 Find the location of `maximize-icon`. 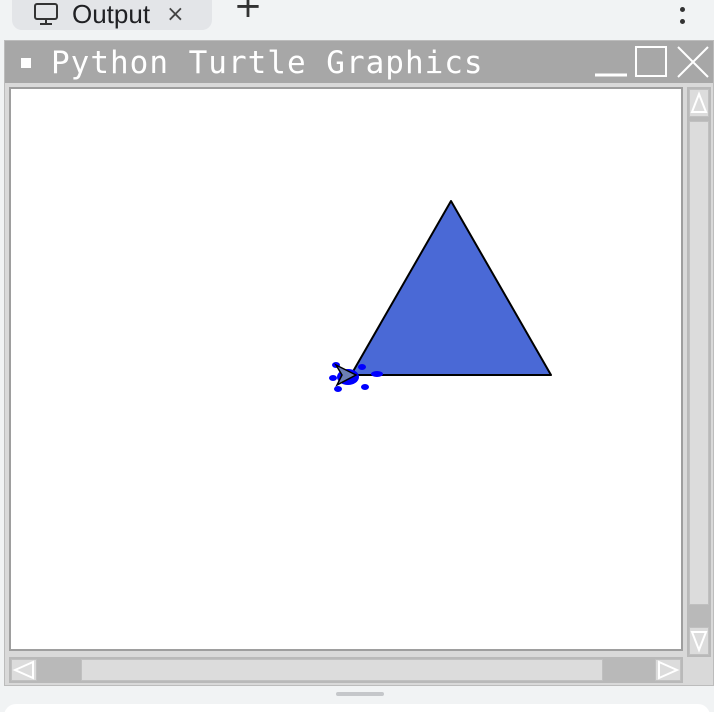

maximize-icon is located at coordinates (651, 62).